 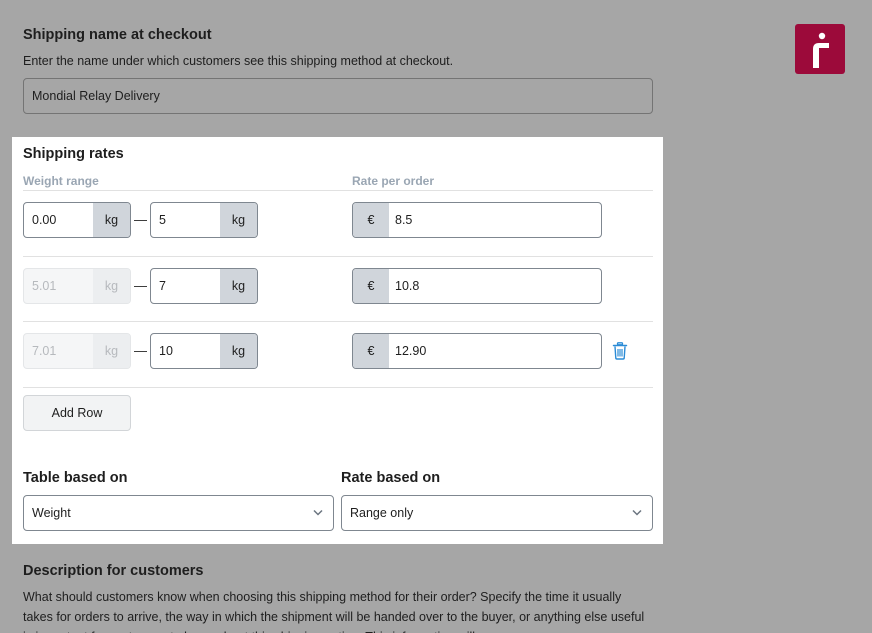 What do you see at coordinates (391, 478) in the screenshot?
I see `rate-based-on-label: Rate based on` at bounding box center [391, 478].